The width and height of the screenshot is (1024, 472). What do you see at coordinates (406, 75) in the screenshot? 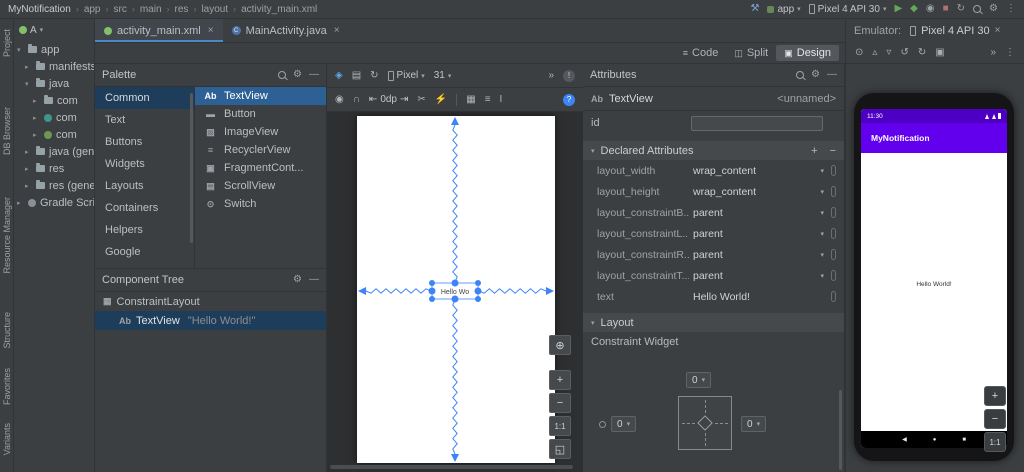
I see `canvas-device-select: Pixel ▾` at bounding box center [406, 75].